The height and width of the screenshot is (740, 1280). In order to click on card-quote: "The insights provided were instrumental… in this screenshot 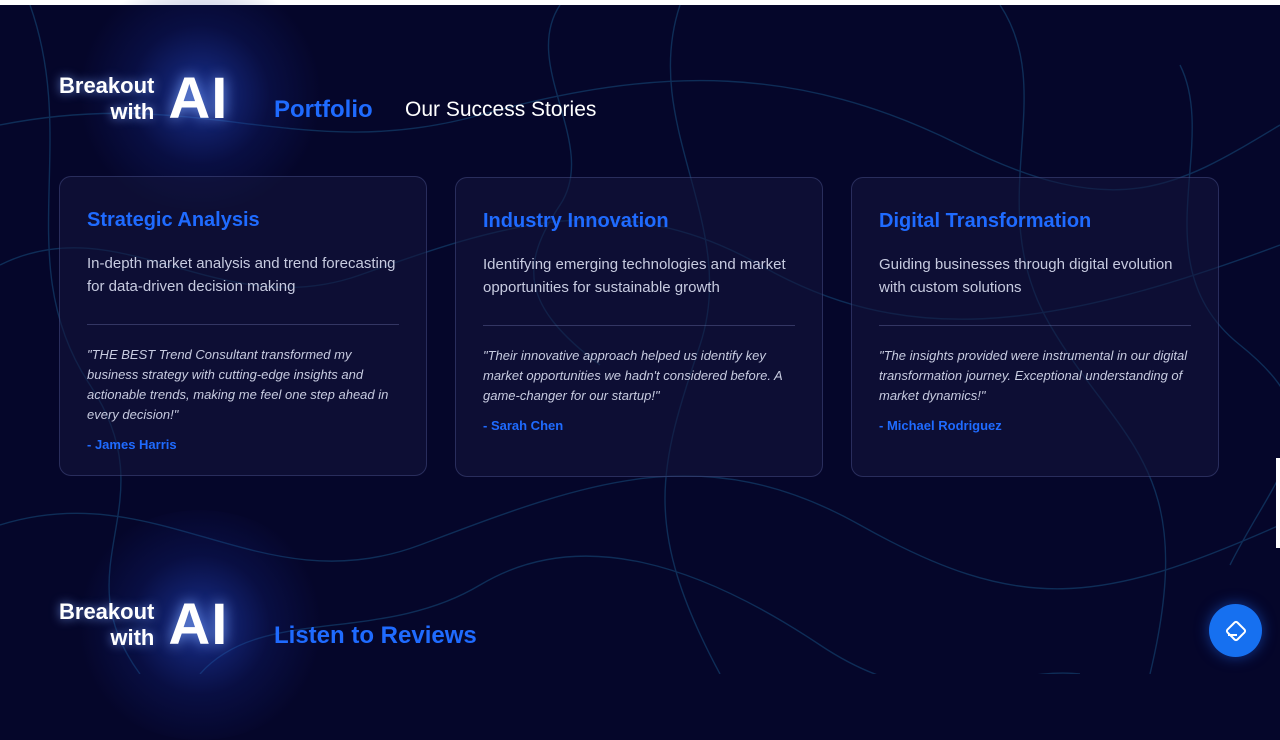, I will do `click(1033, 375)`.